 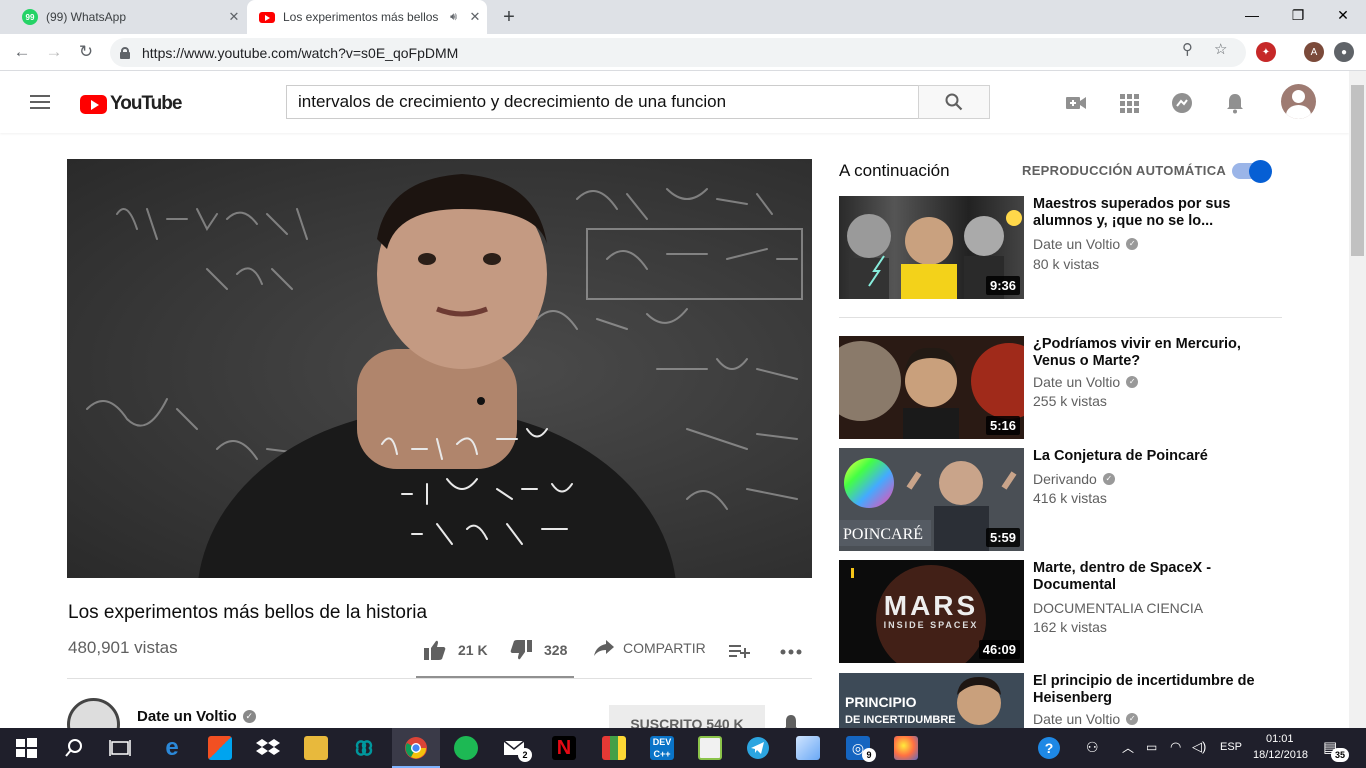 I want to click on profile-avatar: A, so click(x=1314, y=52).